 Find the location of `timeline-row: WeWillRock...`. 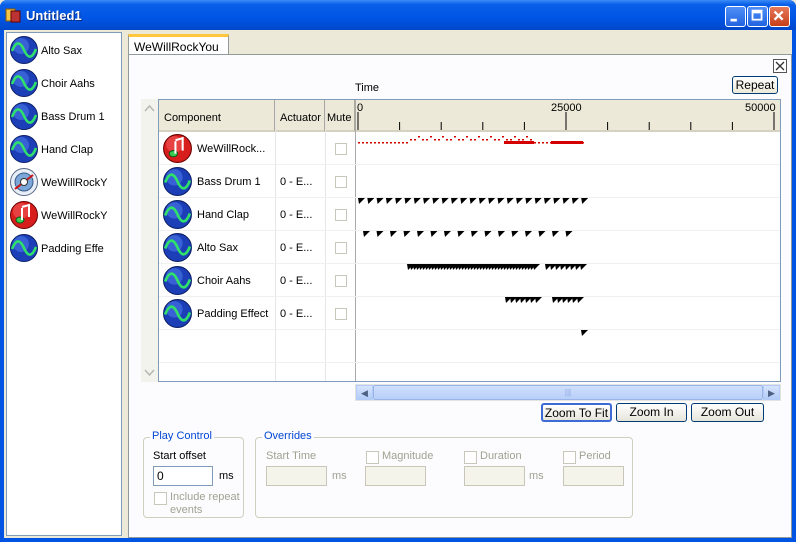

timeline-row: WeWillRock... is located at coordinates (469, 148).